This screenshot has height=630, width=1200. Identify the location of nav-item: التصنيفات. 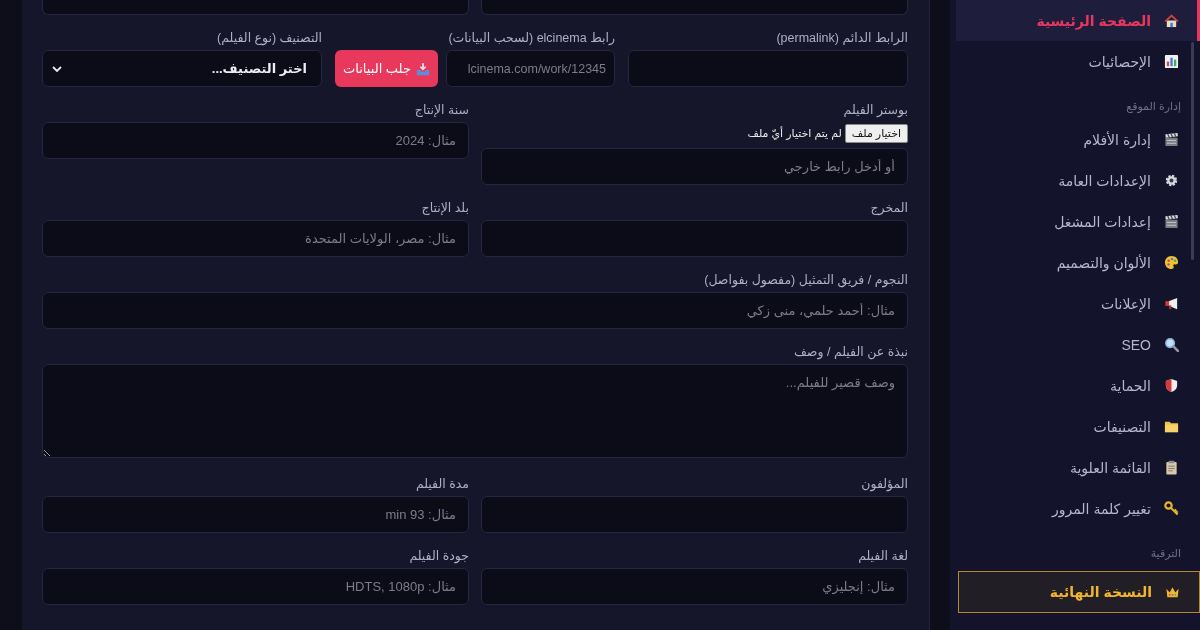
(1078, 426).